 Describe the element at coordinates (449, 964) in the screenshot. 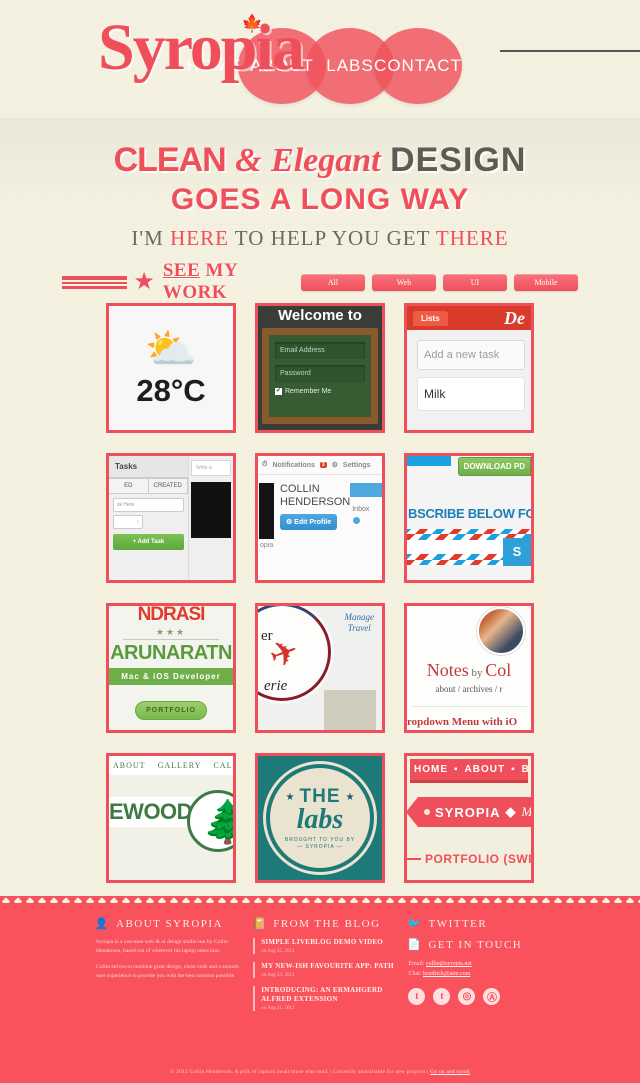

I see `footer-email-link: collin@syropia.net` at that location.